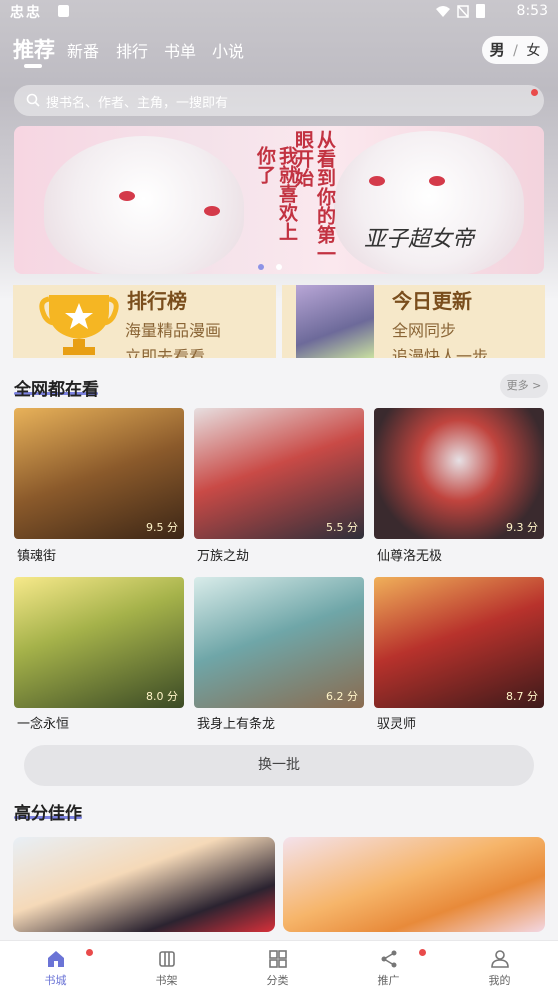  I want to click on banner-dot, so click(279, 267).